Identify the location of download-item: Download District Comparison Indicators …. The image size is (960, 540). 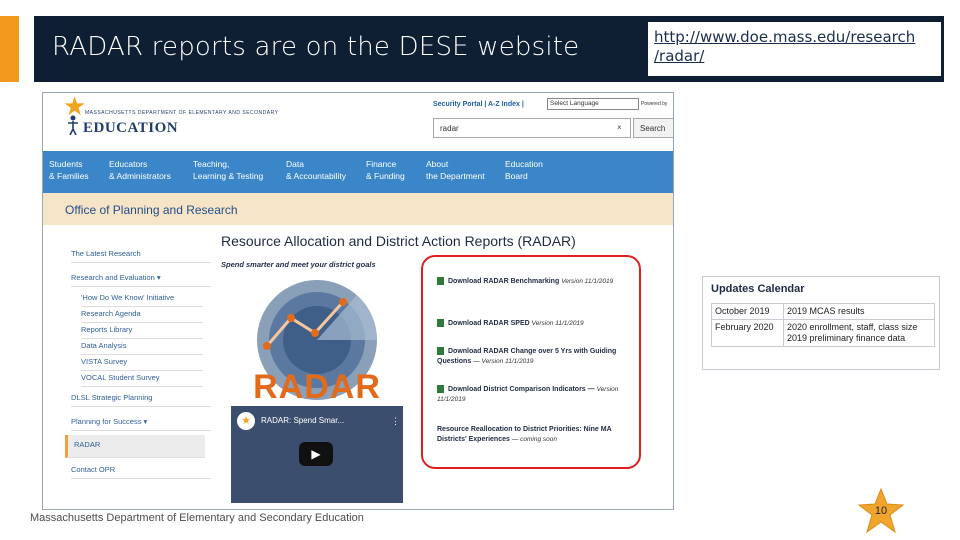
(535, 395).